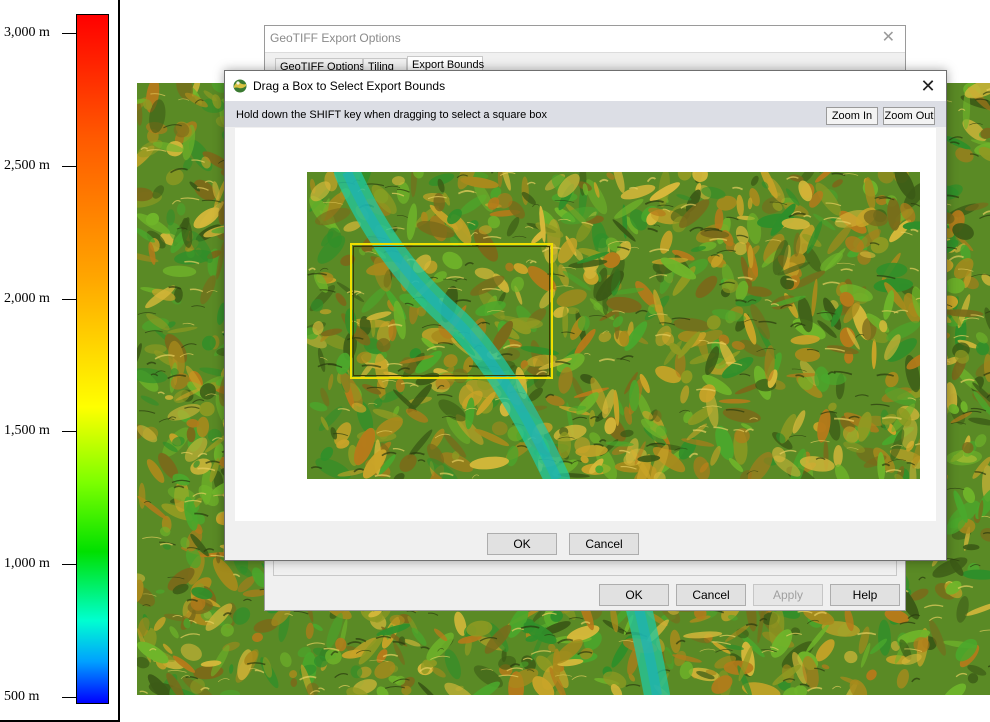 This screenshot has width=990, height=722. Describe the element at coordinates (928, 86) in the screenshot. I see `front-dialog-close-icon: ✕` at that location.